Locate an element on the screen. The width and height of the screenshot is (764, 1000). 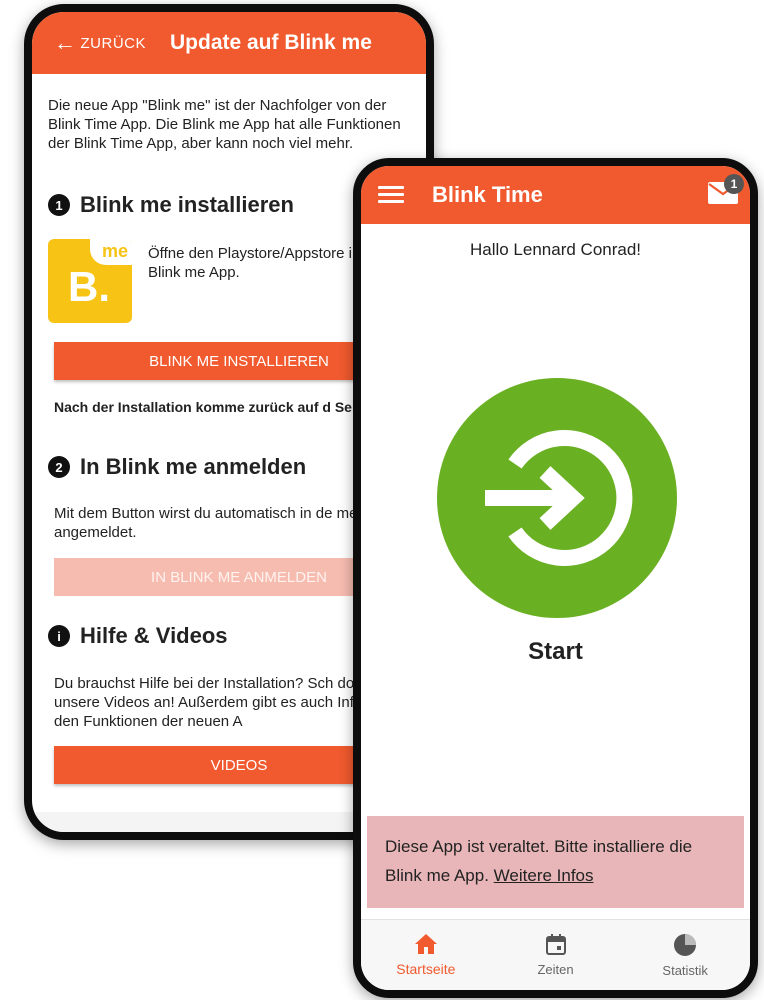
login-arrow-icon is located at coordinates (559, 498).